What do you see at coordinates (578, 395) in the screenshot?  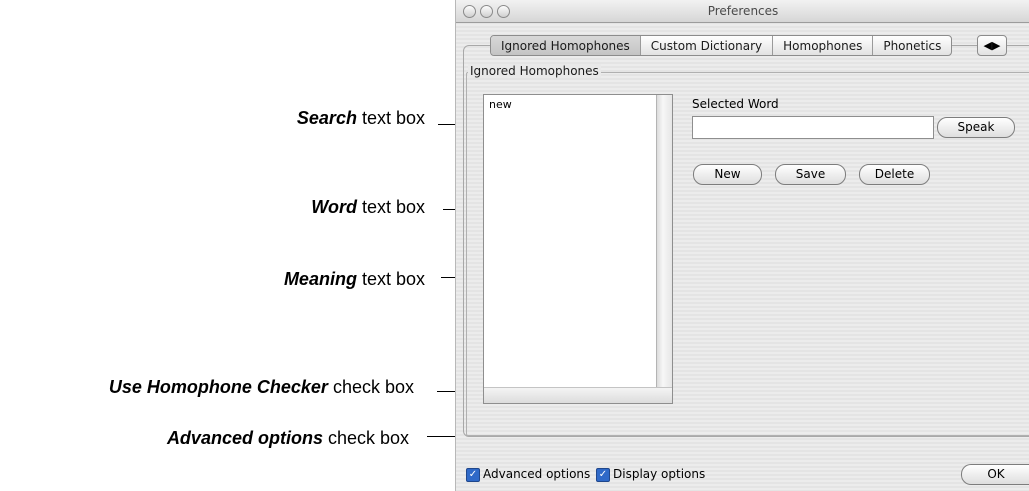 I see `horizontal-scrollbar` at bounding box center [578, 395].